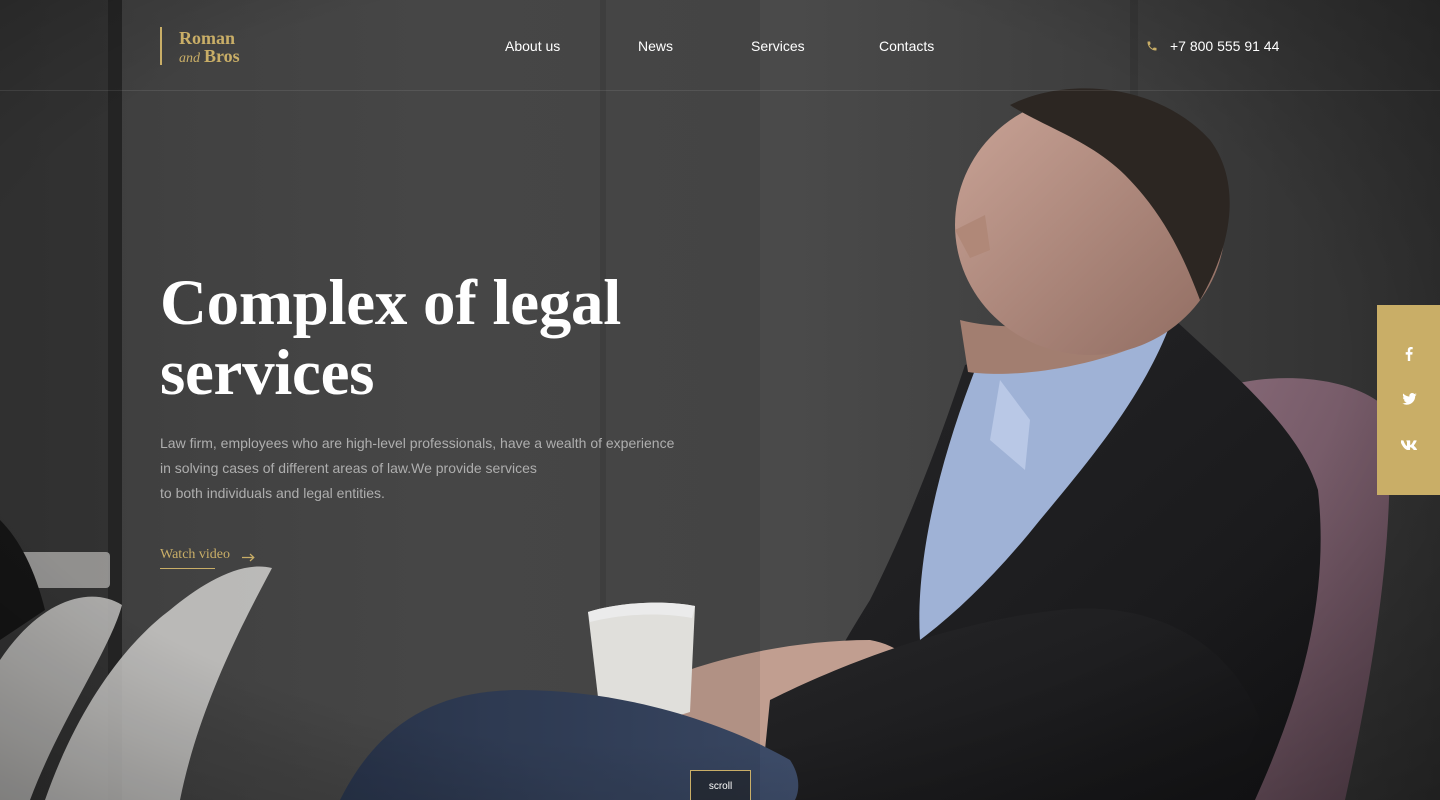  I want to click on brand-logo: Roman and Bros, so click(200, 47).